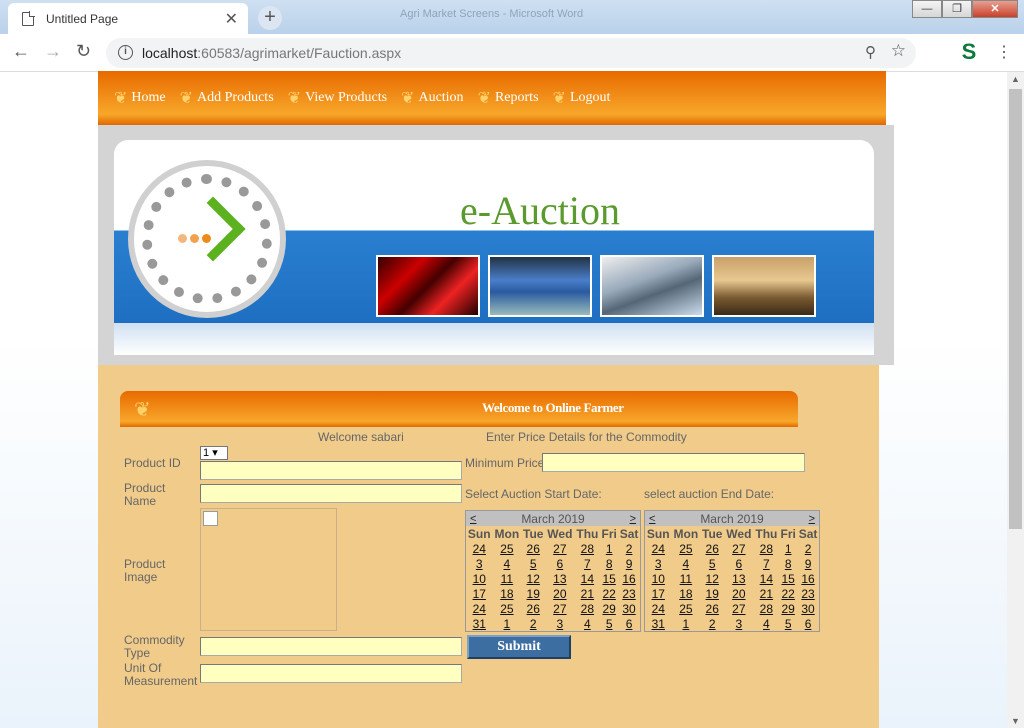 Image resolution: width=1024 pixels, height=728 pixels. I want to click on prev-month-link: <, so click(473, 519).